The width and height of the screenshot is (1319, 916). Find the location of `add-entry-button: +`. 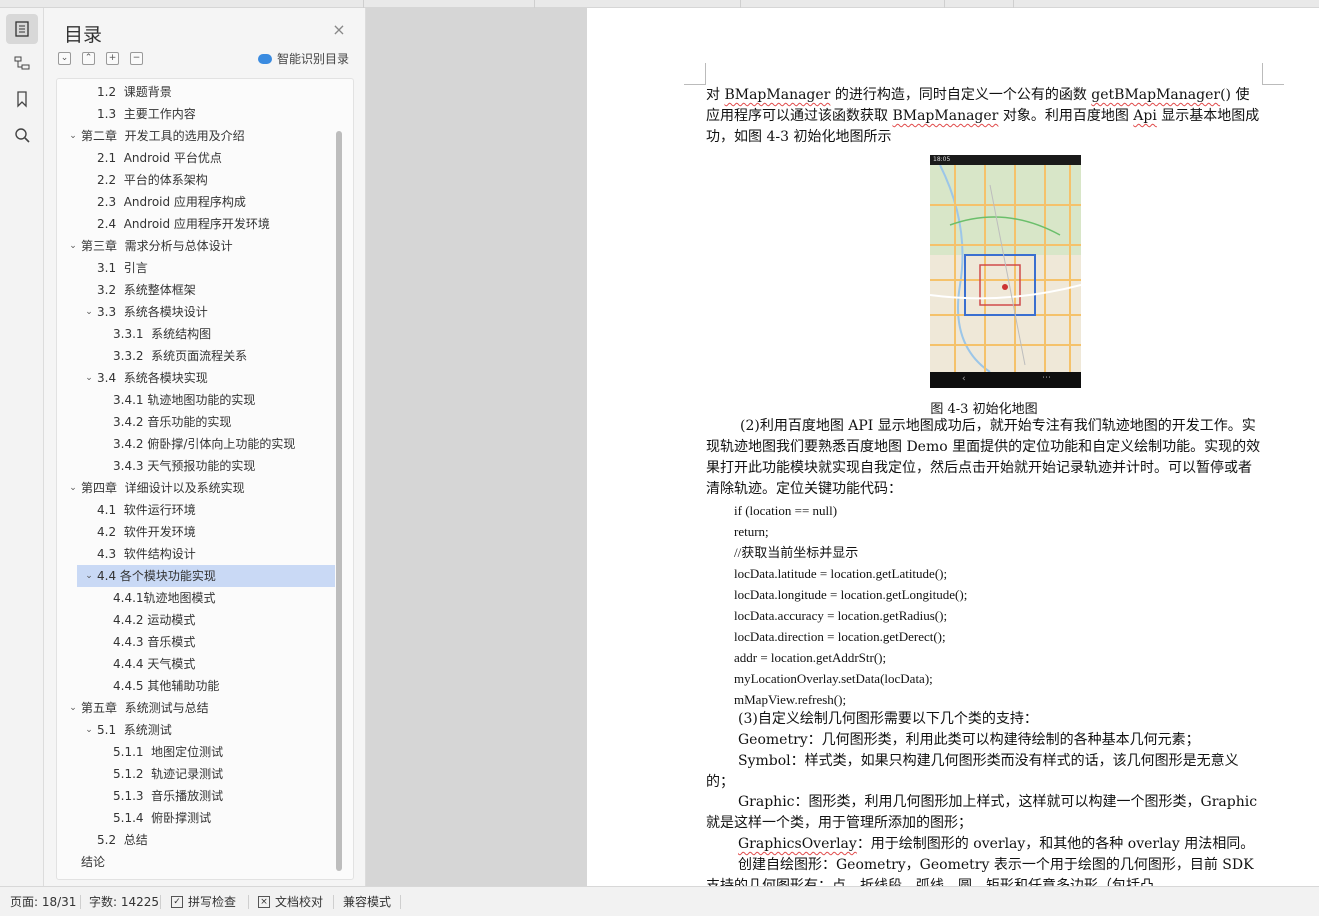

add-entry-button: + is located at coordinates (112, 58).